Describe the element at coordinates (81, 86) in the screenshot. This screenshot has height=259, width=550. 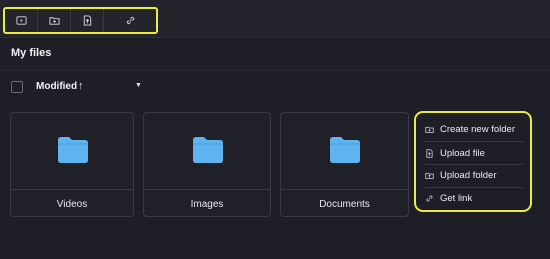
I see `sort-direction-icon: ↑` at that location.